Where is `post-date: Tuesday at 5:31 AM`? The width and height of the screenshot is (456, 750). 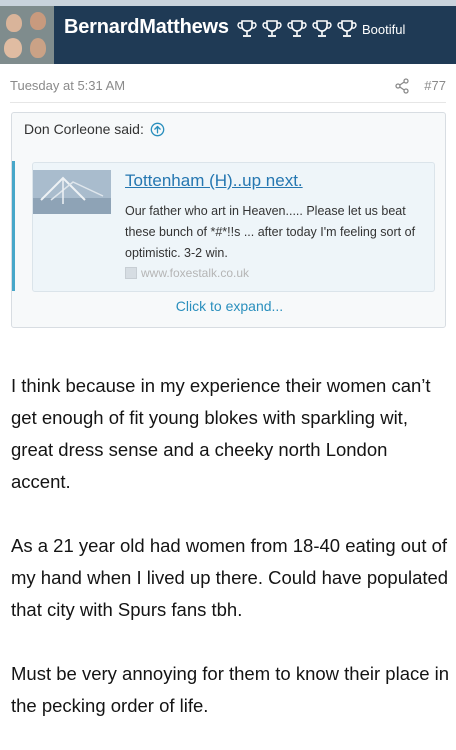
post-date: Tuesday at 5:31 AM is located at coordinates (67, 85).